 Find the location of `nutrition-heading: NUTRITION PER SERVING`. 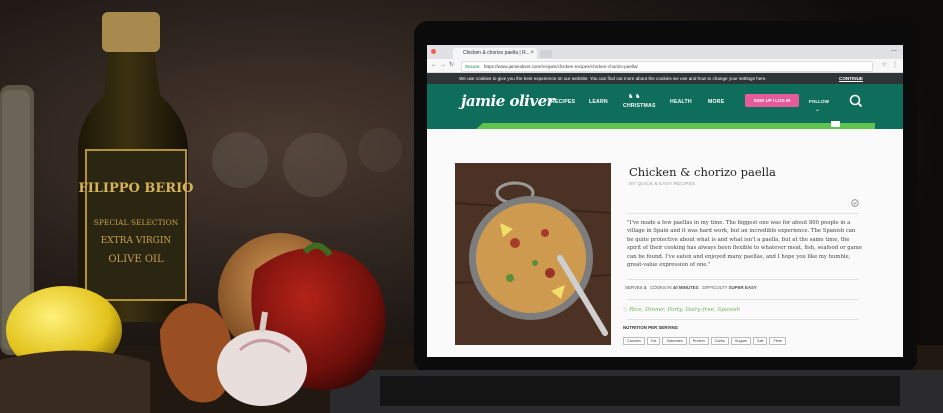

nutrition-heading: NUTRITION PER SERVING is located at coordinates (651, 327).